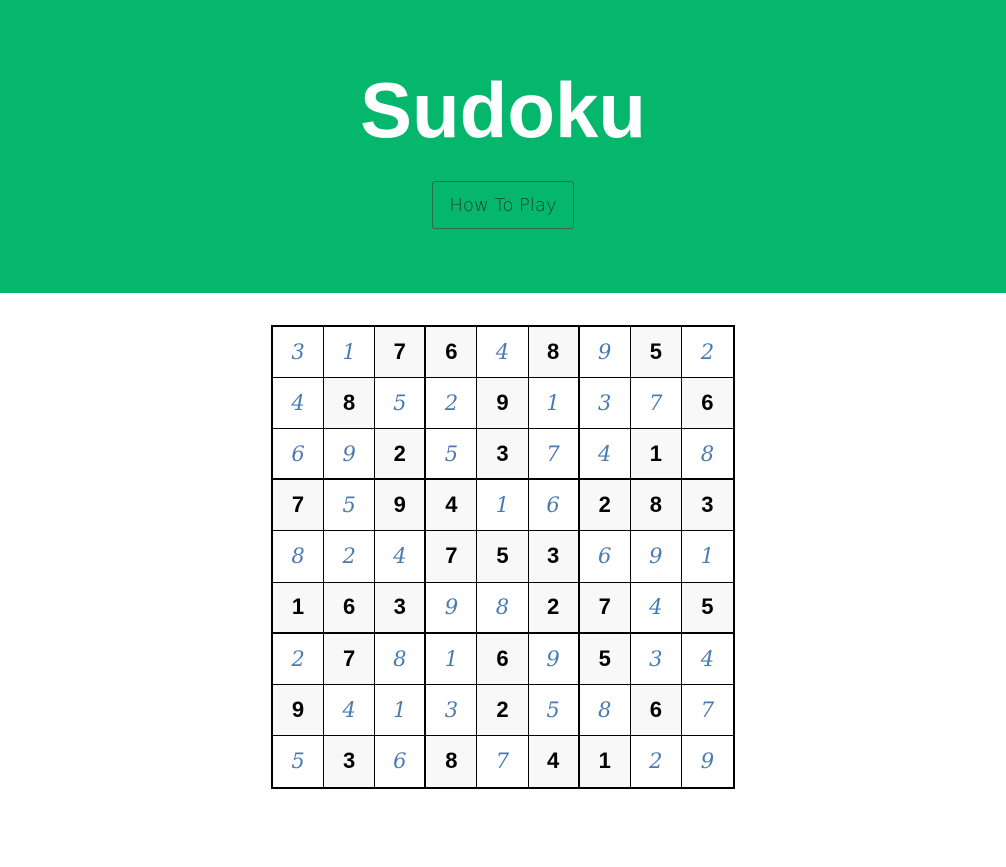 The height and width of the screenshot is (867, 1006). Describe the element at coordinates (503, 110) in the screenshot. I see `page-title: Sudoku` at that location.